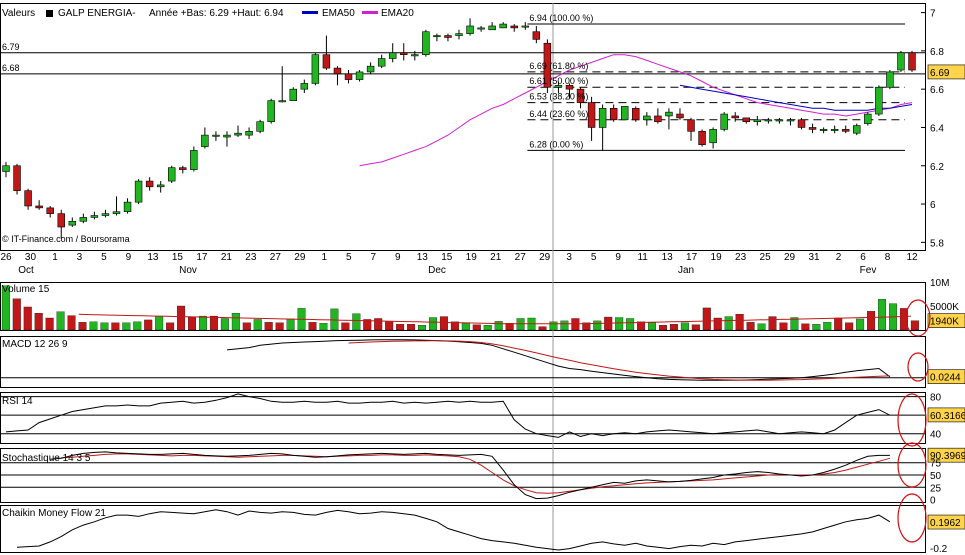 This screenshot has width=965, height=555. I want to click on date-tick-label-8: 17, so click(202, 257).